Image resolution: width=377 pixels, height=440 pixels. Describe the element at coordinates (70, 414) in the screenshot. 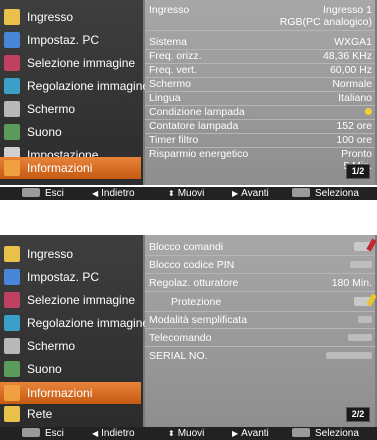

I see `menu-item-rete: Rete` at that location.